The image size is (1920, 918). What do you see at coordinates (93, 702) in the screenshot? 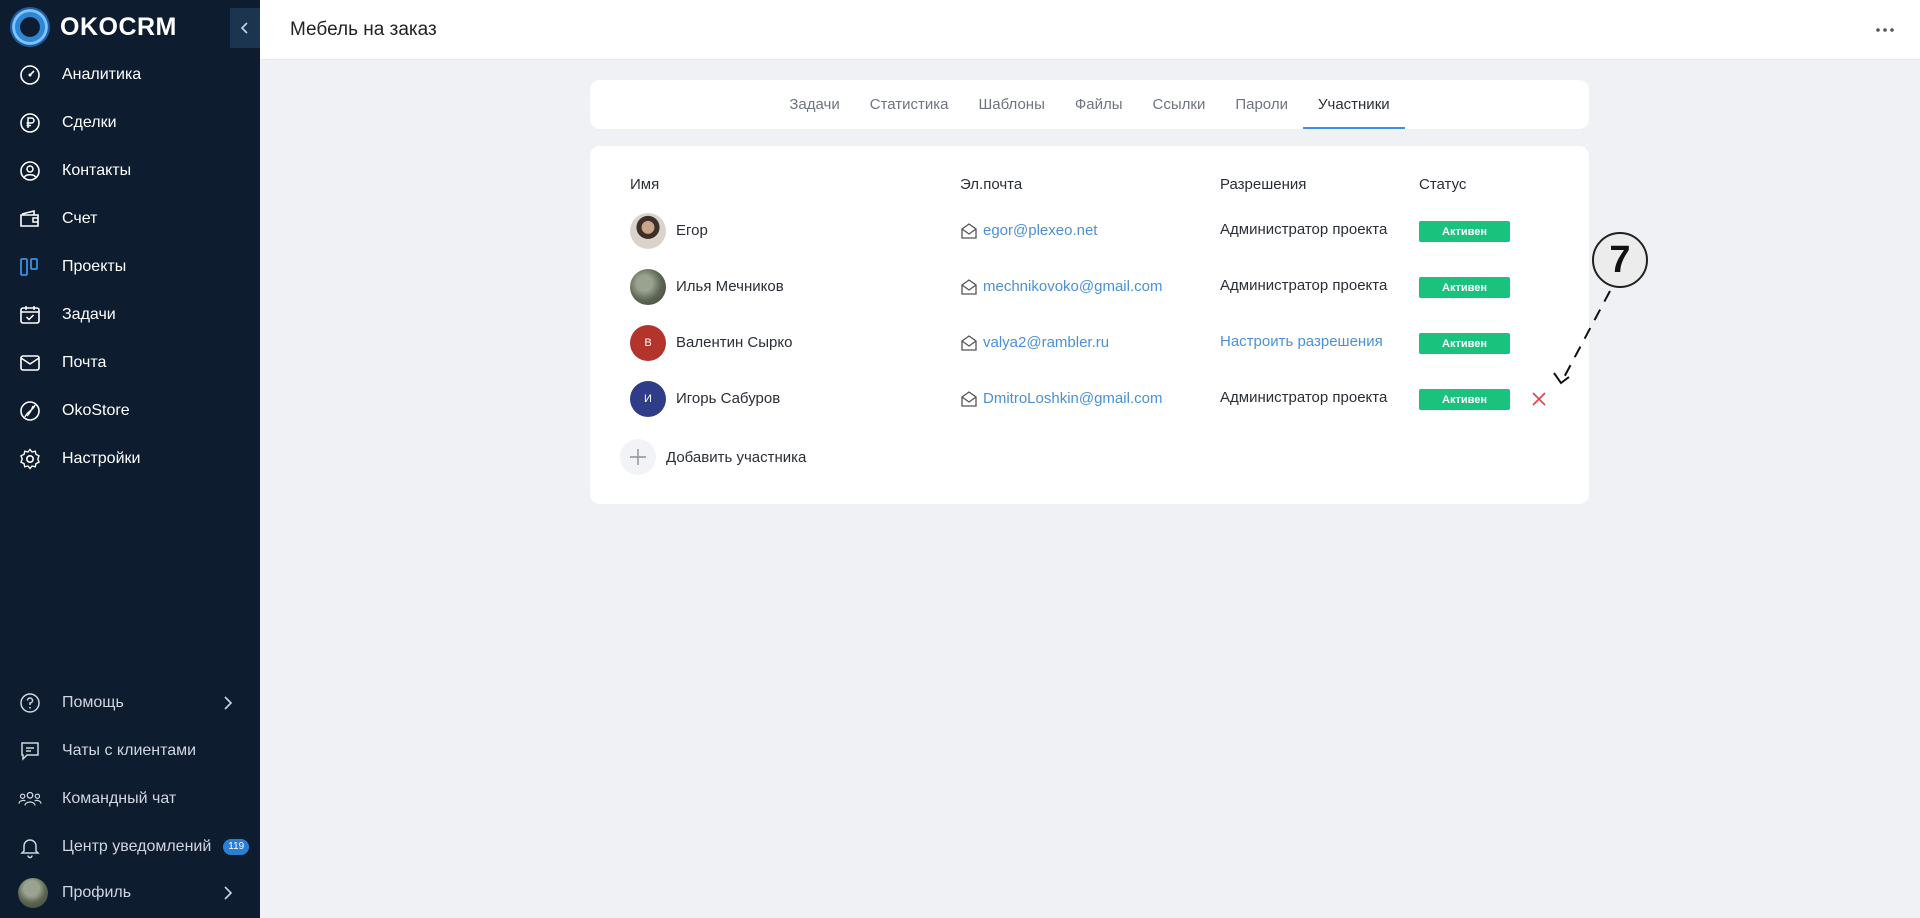
I see `sidebar-item-label: Помощь` at bounding box center [93, 702].